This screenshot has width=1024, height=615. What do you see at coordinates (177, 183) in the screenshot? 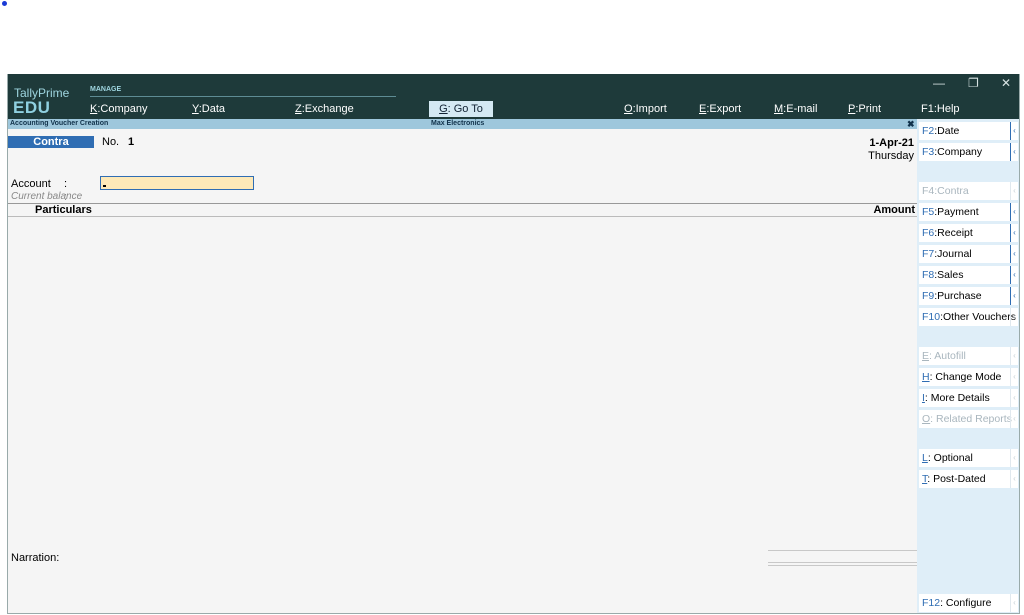
I see `account-input` at bounding box center [177, 183].